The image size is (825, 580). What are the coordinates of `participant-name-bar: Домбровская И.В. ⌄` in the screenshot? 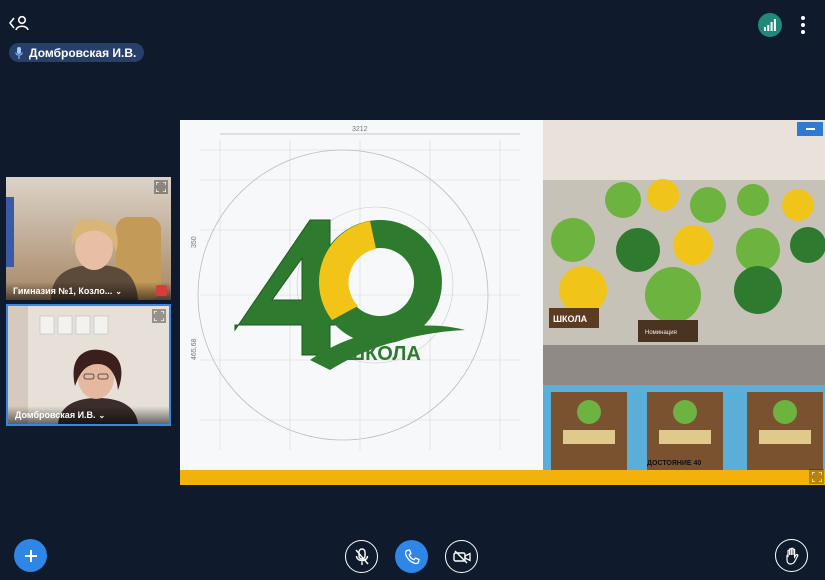 It's located at (88, 415).